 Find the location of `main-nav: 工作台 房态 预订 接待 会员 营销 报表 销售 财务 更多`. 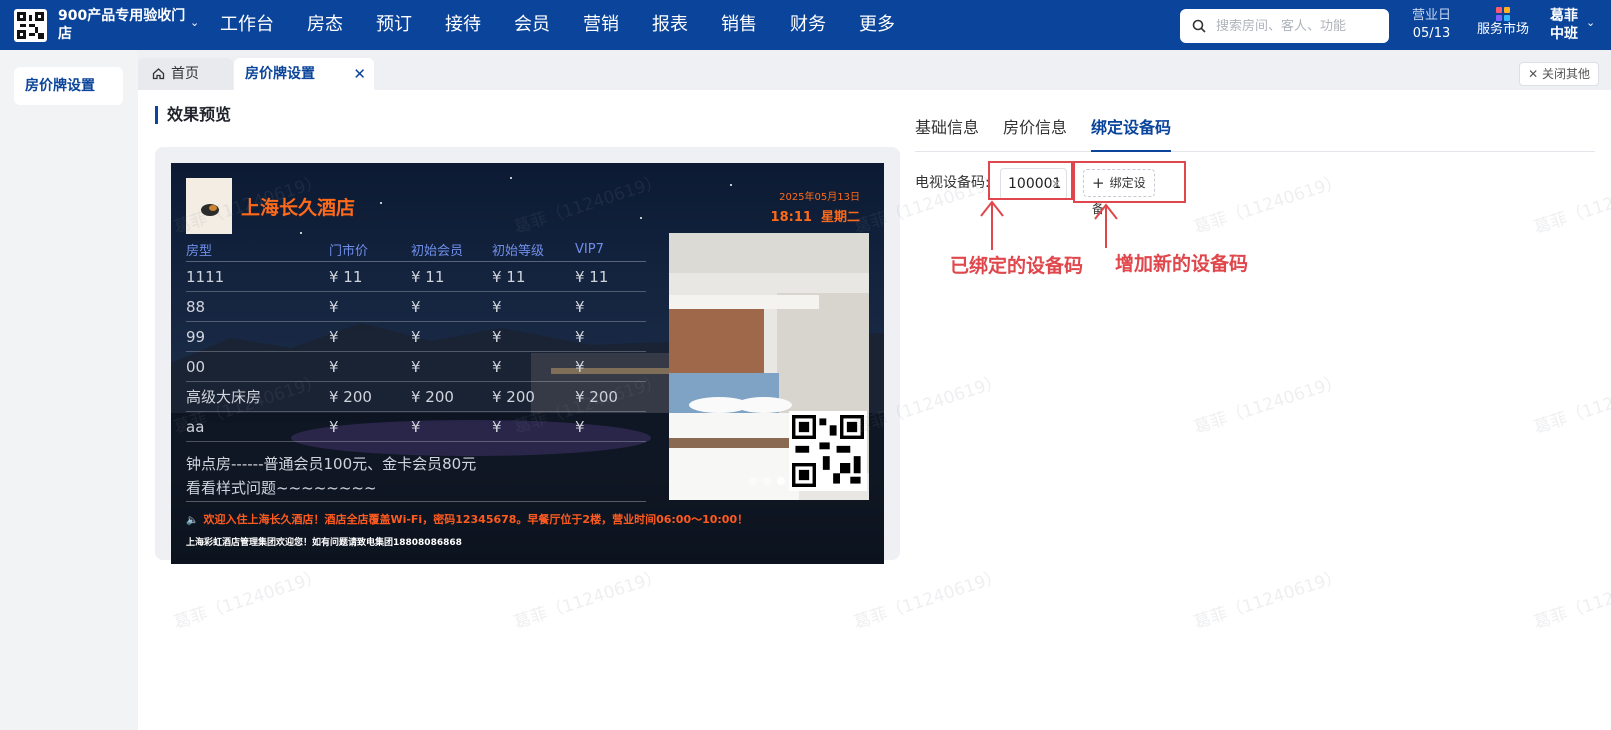

main-nav: 工作台 房态 预订 接待 会员 营销 报表 销售 财务 更多 is located at coordinates (574, 25).